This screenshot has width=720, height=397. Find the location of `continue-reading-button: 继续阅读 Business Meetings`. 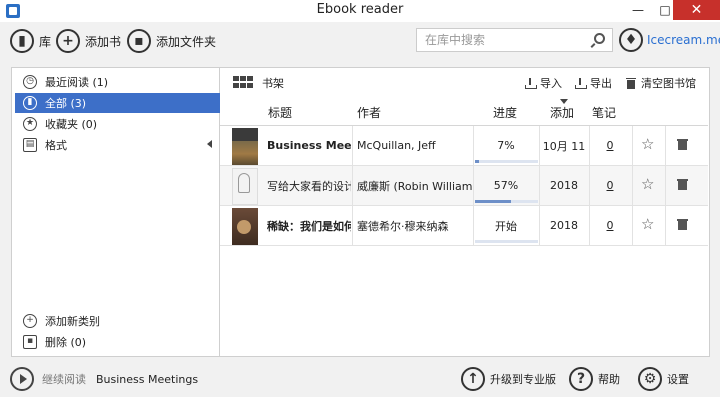

continue-reading-button: 继续阅读 Business Meetings is located at coordinates (104, 379).